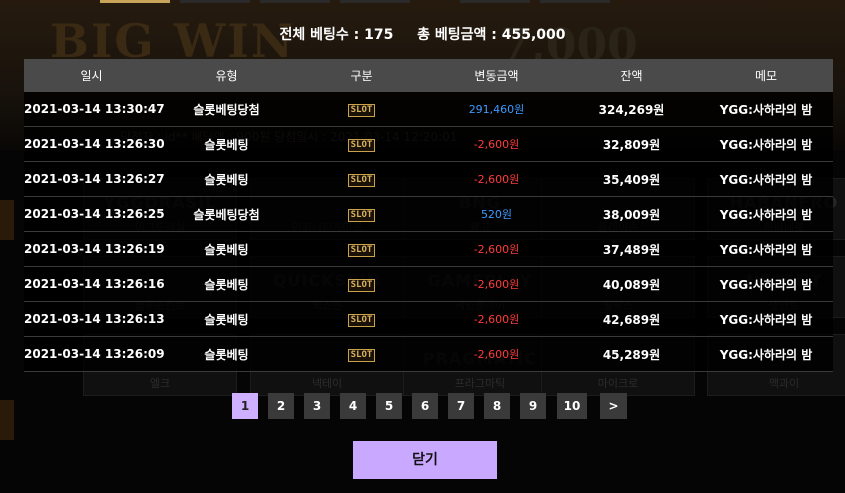 The height and width of the screenshot is (493, 845). Describe the element at coordinates (94, 109) in the screenshot. I see `cell-datetime: 2021-03-14 13:30:47` at that location.